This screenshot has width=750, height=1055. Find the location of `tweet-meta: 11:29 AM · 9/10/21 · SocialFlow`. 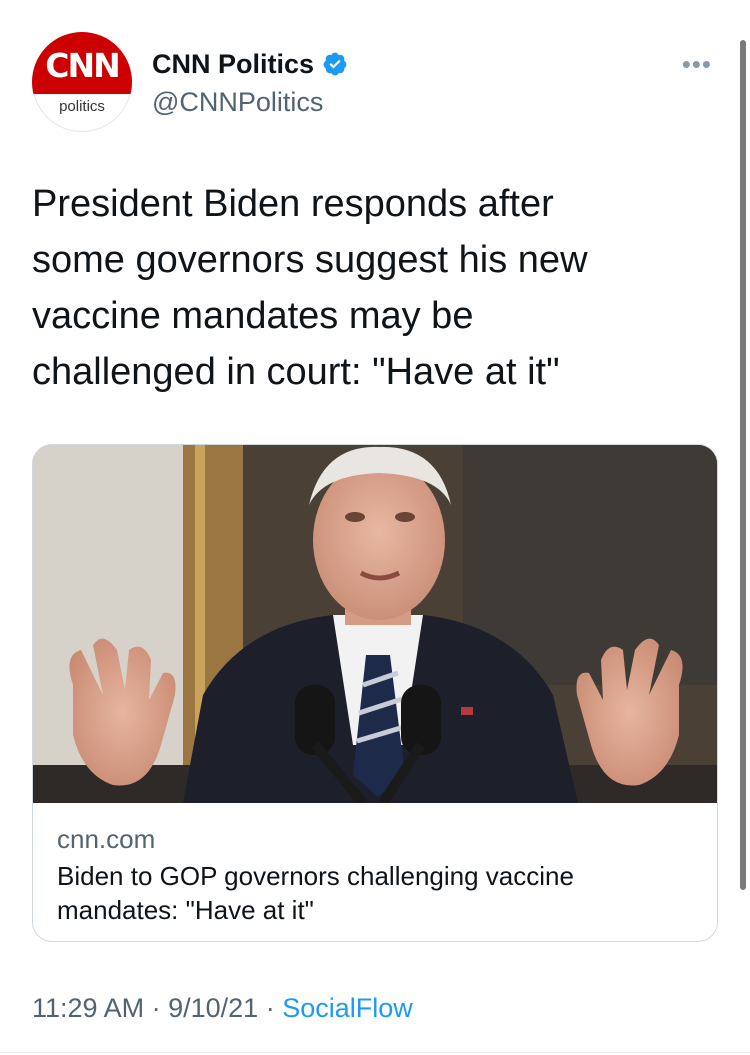

tweet-meta: 11:29 AM · 9/10/21 · SocialFlow is located at coordinates (222, 1008).